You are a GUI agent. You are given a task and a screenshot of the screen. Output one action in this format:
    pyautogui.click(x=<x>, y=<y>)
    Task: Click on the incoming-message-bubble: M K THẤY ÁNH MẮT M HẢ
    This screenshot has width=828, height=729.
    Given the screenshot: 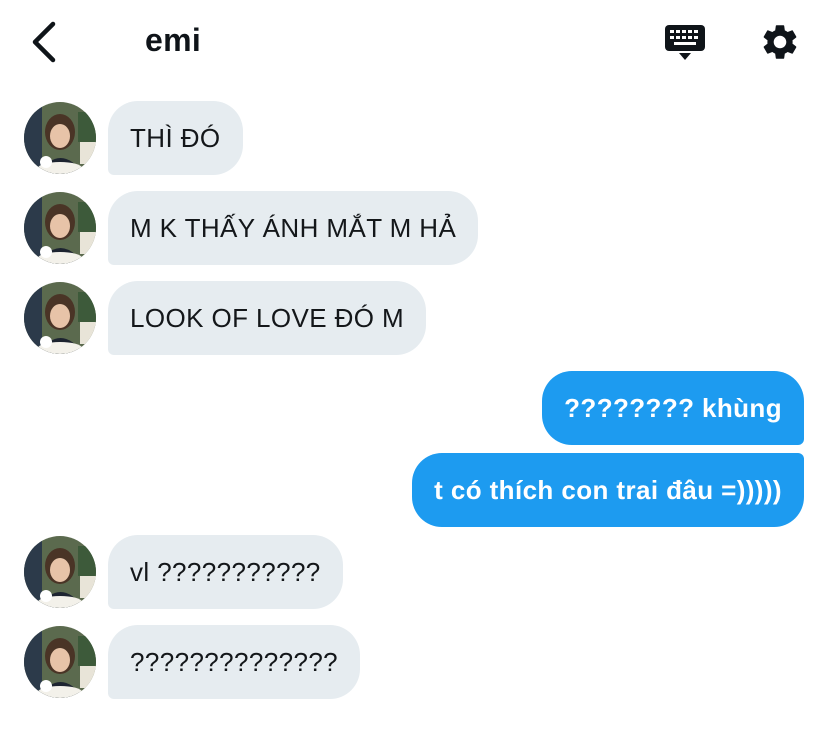 What is the action you would take?
    pyautogui.click(x=293, y=228)
    